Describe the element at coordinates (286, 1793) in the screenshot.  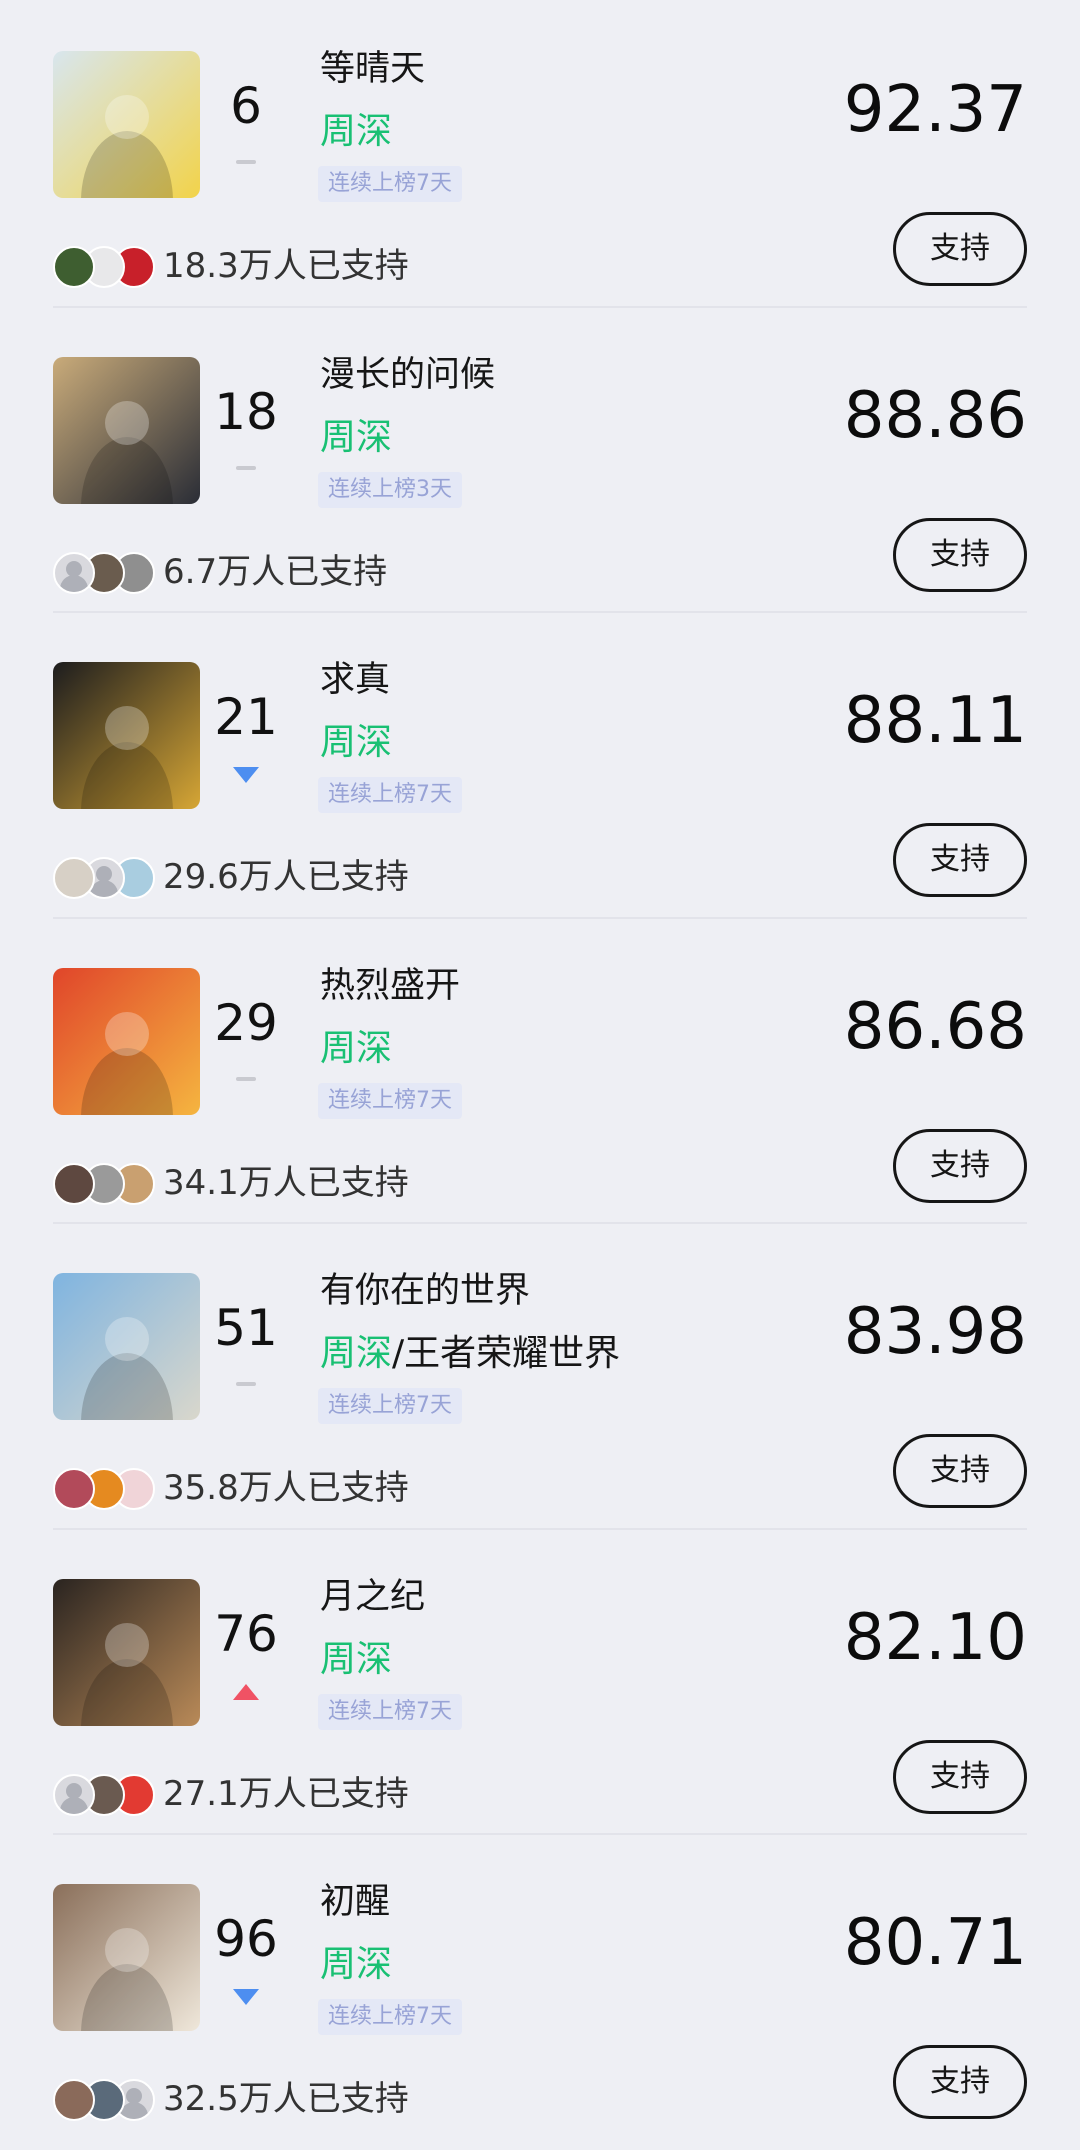
I see `supporter-count: 27.1万人已支持` at that location.